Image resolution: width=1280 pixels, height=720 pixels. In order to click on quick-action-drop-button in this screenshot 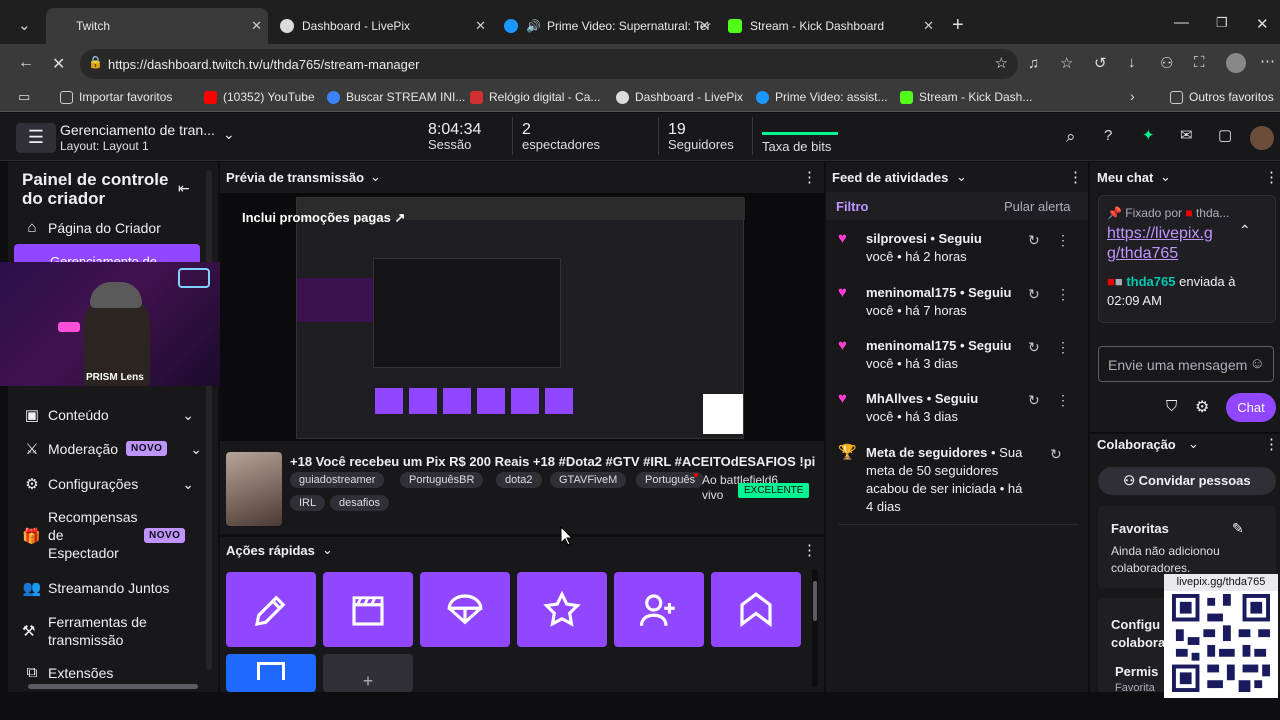, I will do `click(465, 609)`.